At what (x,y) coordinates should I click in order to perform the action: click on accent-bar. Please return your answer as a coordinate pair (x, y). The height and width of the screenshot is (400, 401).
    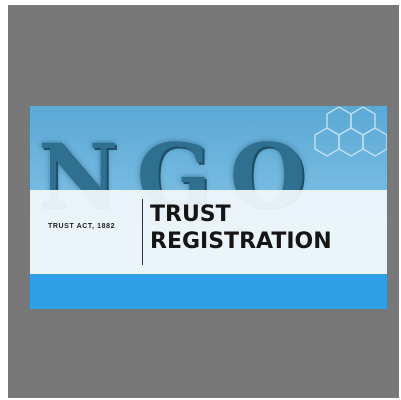
    Looking at the image, I should click on (208, 291).